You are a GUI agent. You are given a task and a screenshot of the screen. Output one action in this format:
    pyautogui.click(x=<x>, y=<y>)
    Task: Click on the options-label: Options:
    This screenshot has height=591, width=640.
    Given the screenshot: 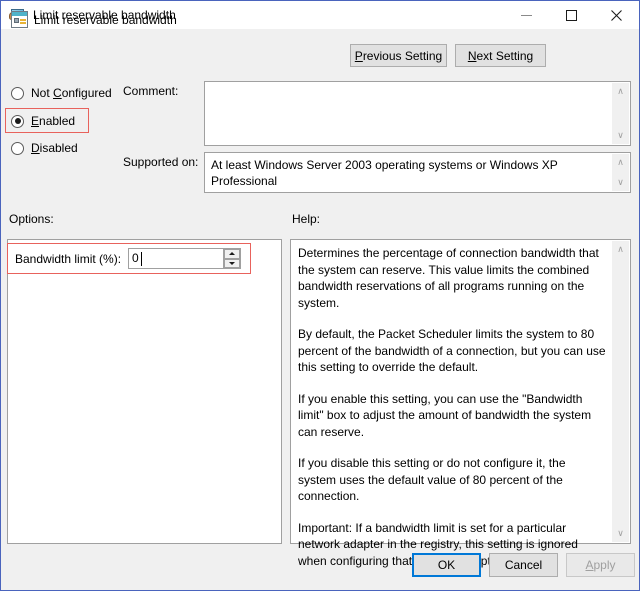 What is the action you would take?
    pyautogui.click(x=31, y=219)
    